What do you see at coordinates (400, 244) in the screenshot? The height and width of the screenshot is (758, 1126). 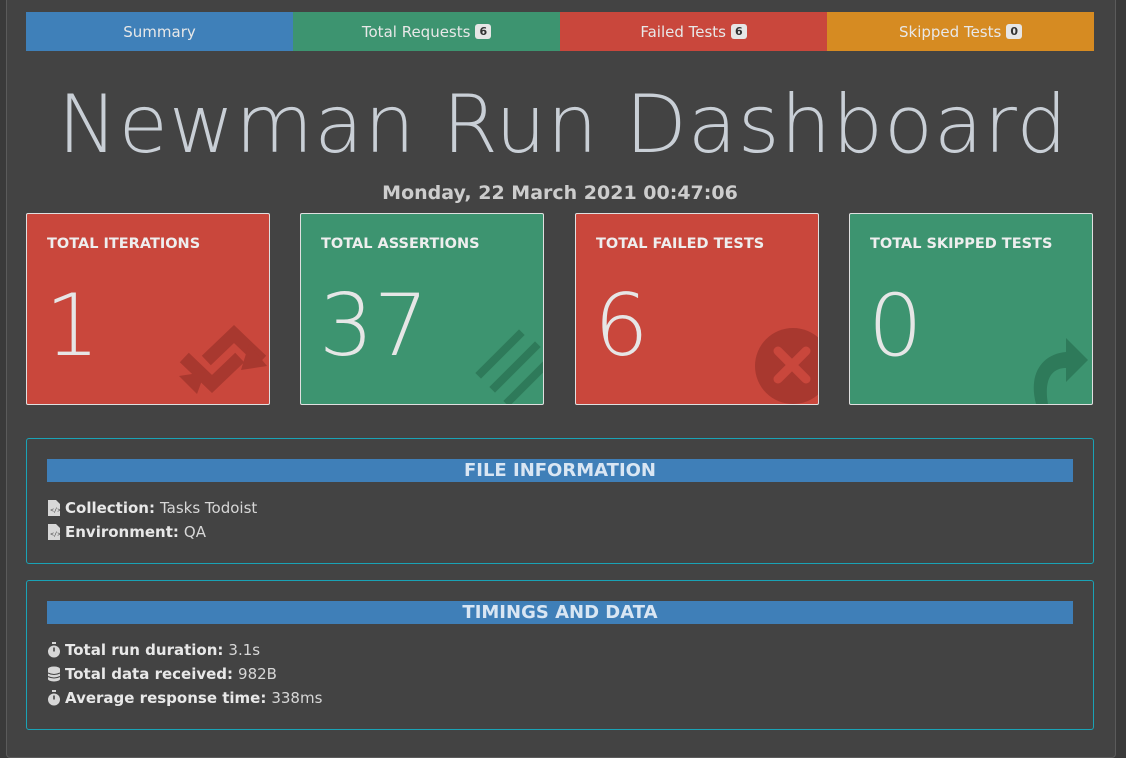 I see `card-label: TOTAL ASSERTIONS` at bounding box center [400, 244].